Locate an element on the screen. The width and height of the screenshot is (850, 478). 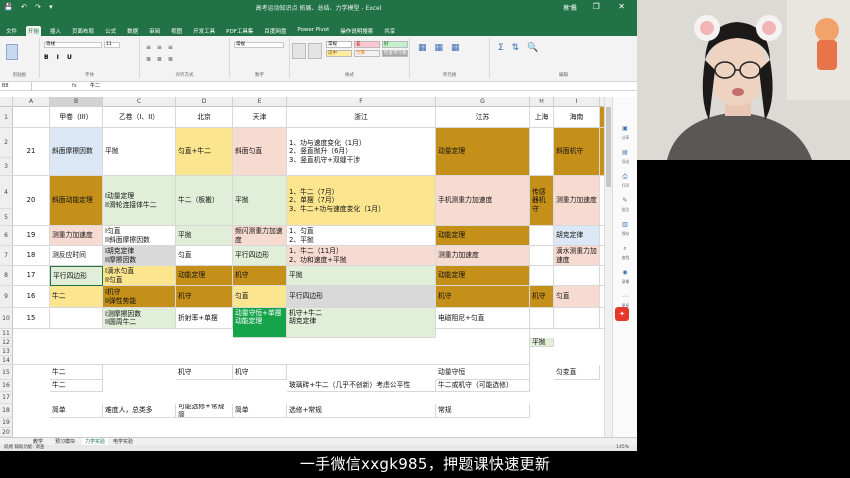
record-icon: ◉ is located at coordinates (625, 273).